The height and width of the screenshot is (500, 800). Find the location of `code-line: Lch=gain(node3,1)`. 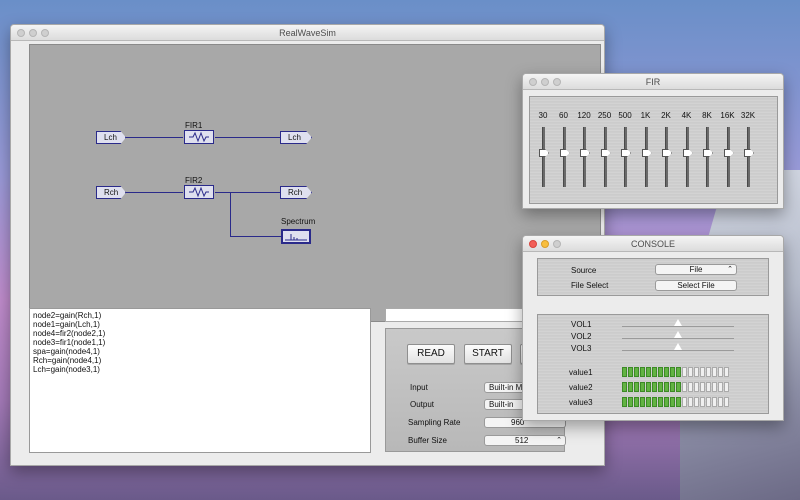

code-line: Lch=gain(node3,1) is located at coordinates (66, 369).